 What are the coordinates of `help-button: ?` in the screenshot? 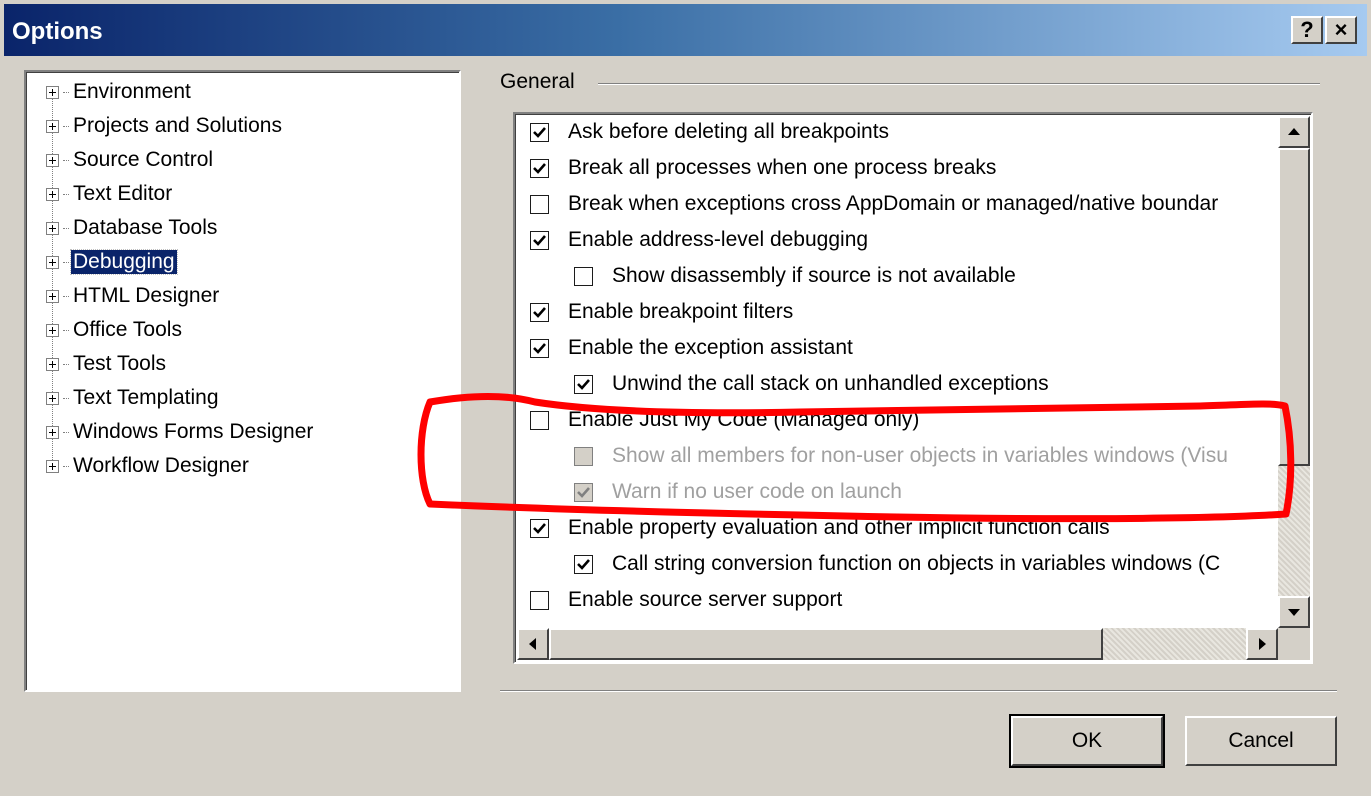 It's located at (1307, 30).